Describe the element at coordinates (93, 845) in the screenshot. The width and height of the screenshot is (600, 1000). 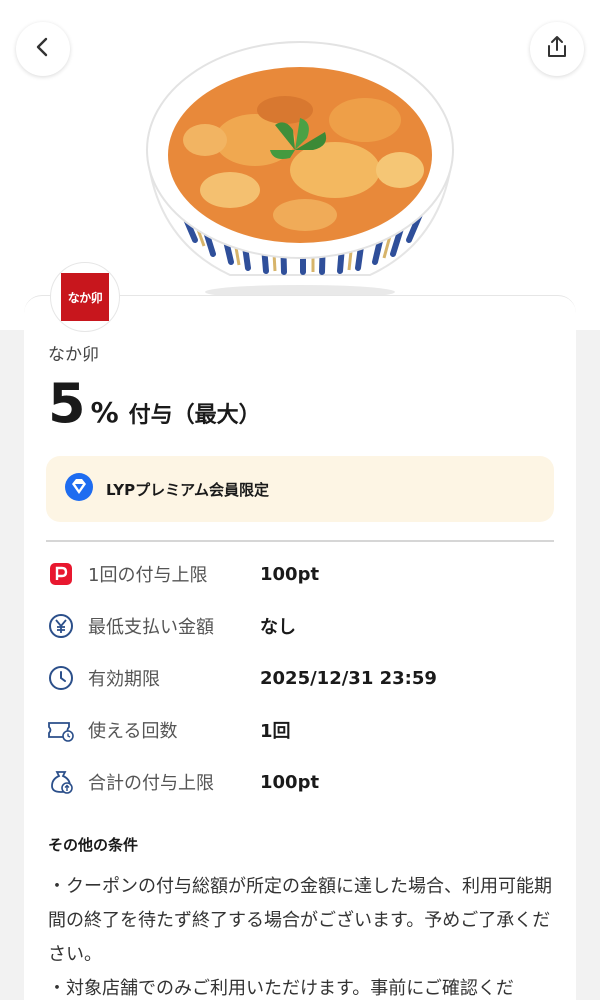
I see `terms-title: その他の条件` at that location.